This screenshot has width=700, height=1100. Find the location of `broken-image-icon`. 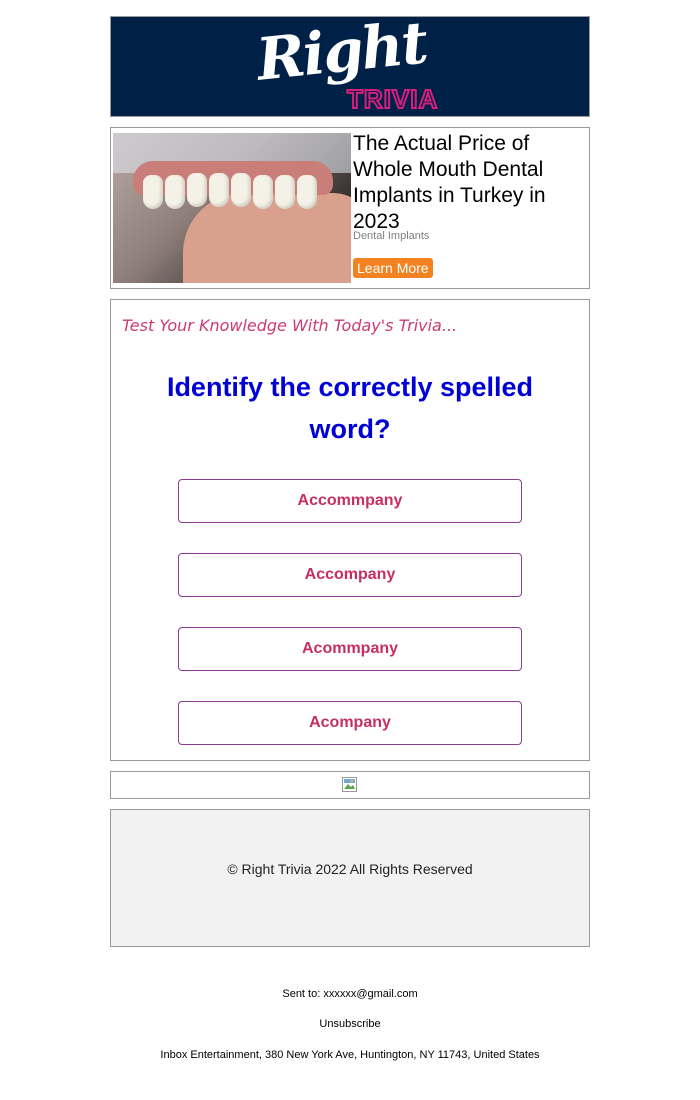

broken-image-icon is located at coordinates (349, 784).